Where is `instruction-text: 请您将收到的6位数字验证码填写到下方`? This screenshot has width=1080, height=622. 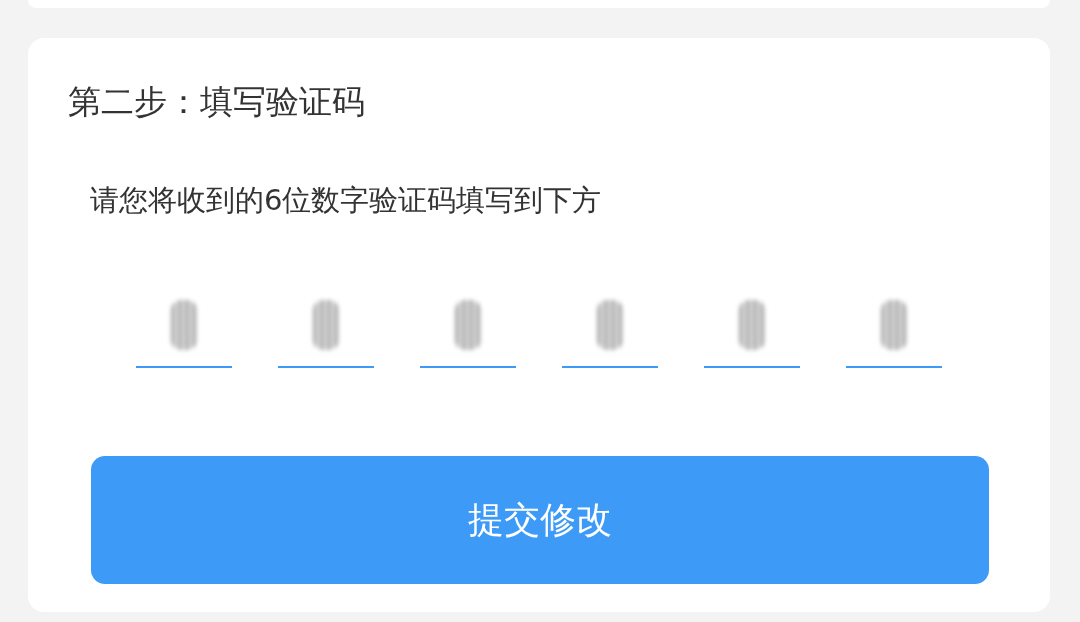 instruction-text: 请您将收到的6位数字验证码填写到下方 is located at coordinates (346, 200).